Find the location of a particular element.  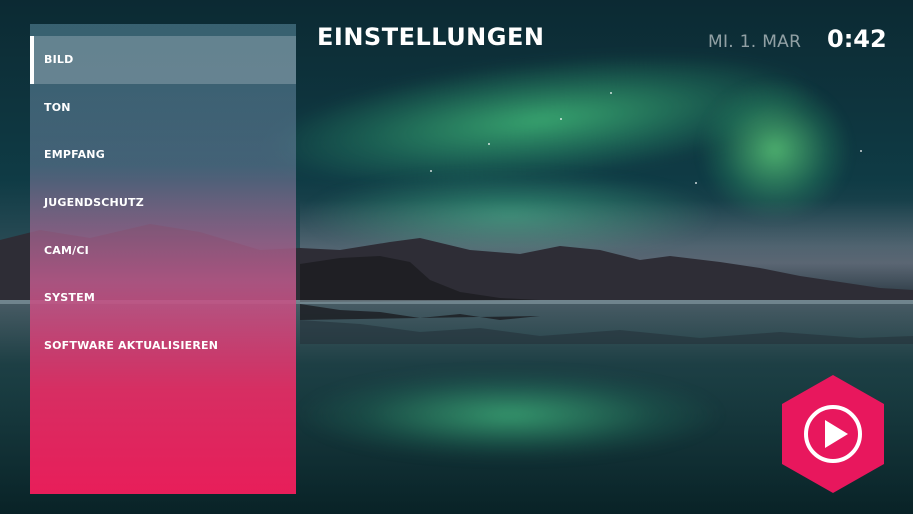

aurora-glow is located at coordinates (775, 150).